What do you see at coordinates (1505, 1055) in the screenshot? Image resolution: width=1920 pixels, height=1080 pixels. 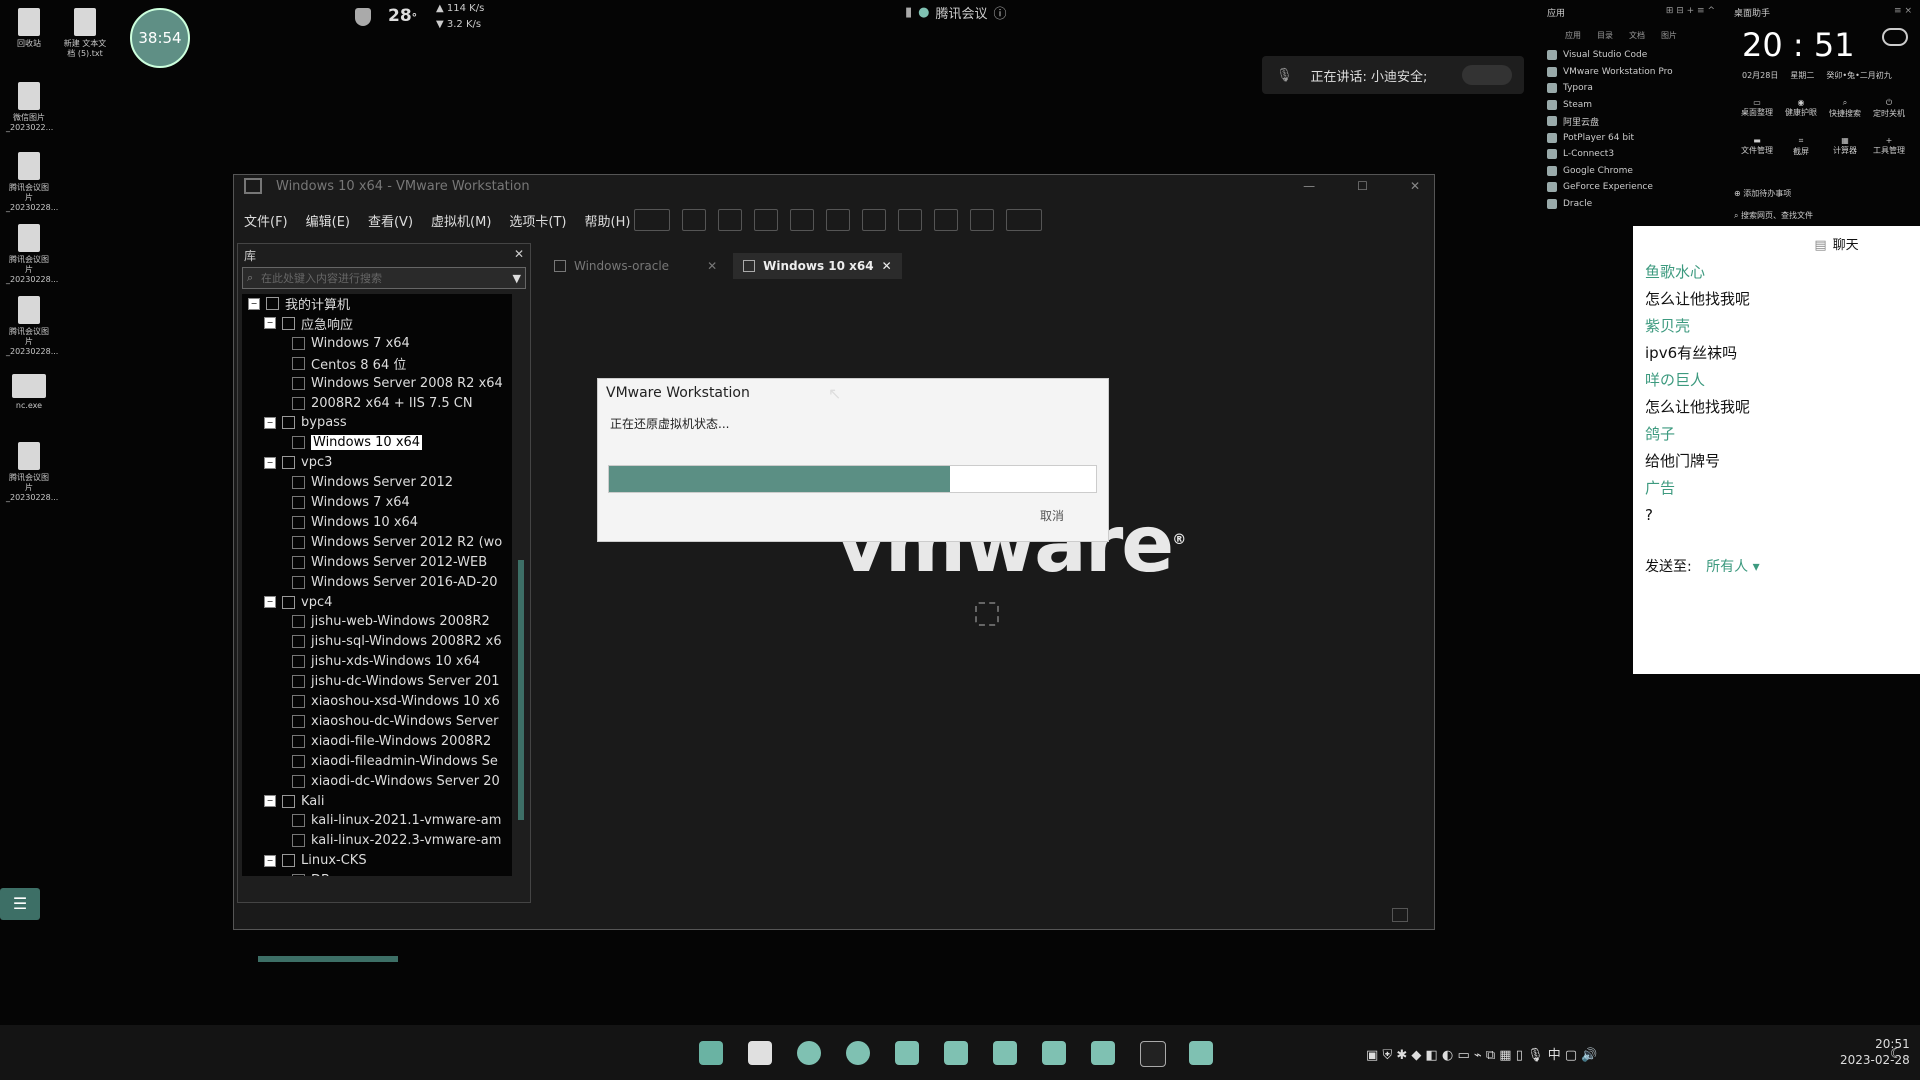 I see `tray-grid-icon: ▦` at bounding box center [1505, 1055].